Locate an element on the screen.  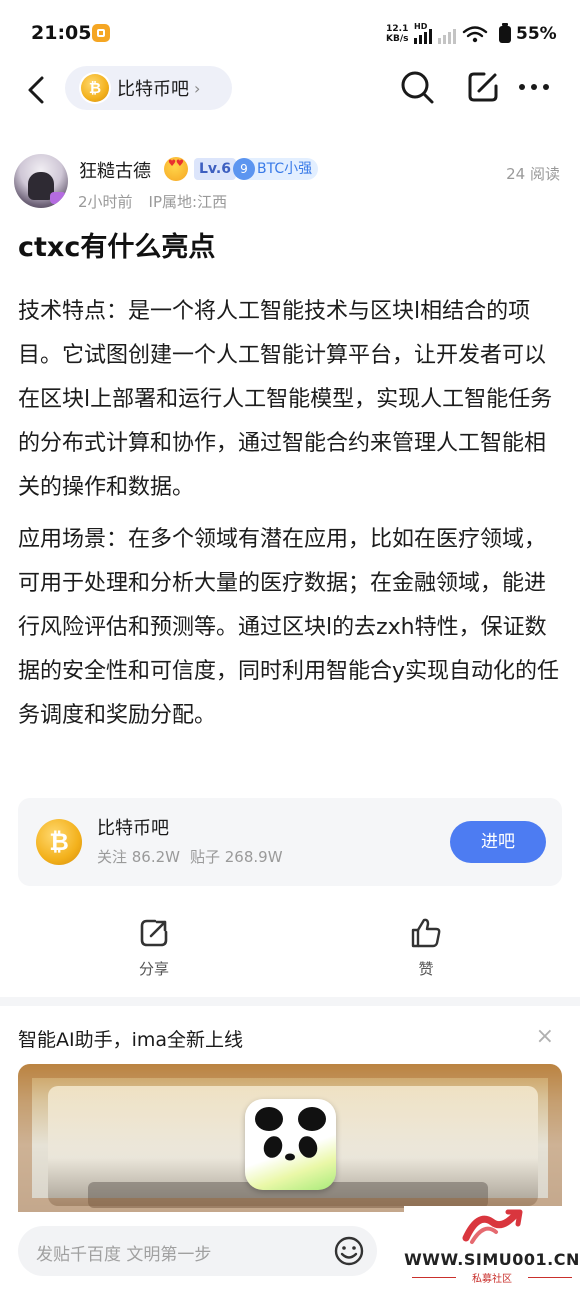
ad-title: 智能AI助手，ima全新上线 is located at coordinates (130, 1038).